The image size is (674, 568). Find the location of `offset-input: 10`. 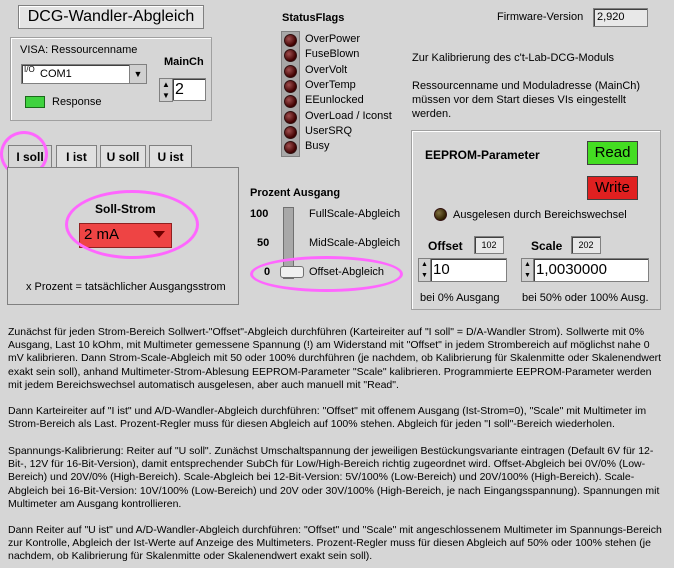

offset-input: 10 is located at coordinates (468, 270).